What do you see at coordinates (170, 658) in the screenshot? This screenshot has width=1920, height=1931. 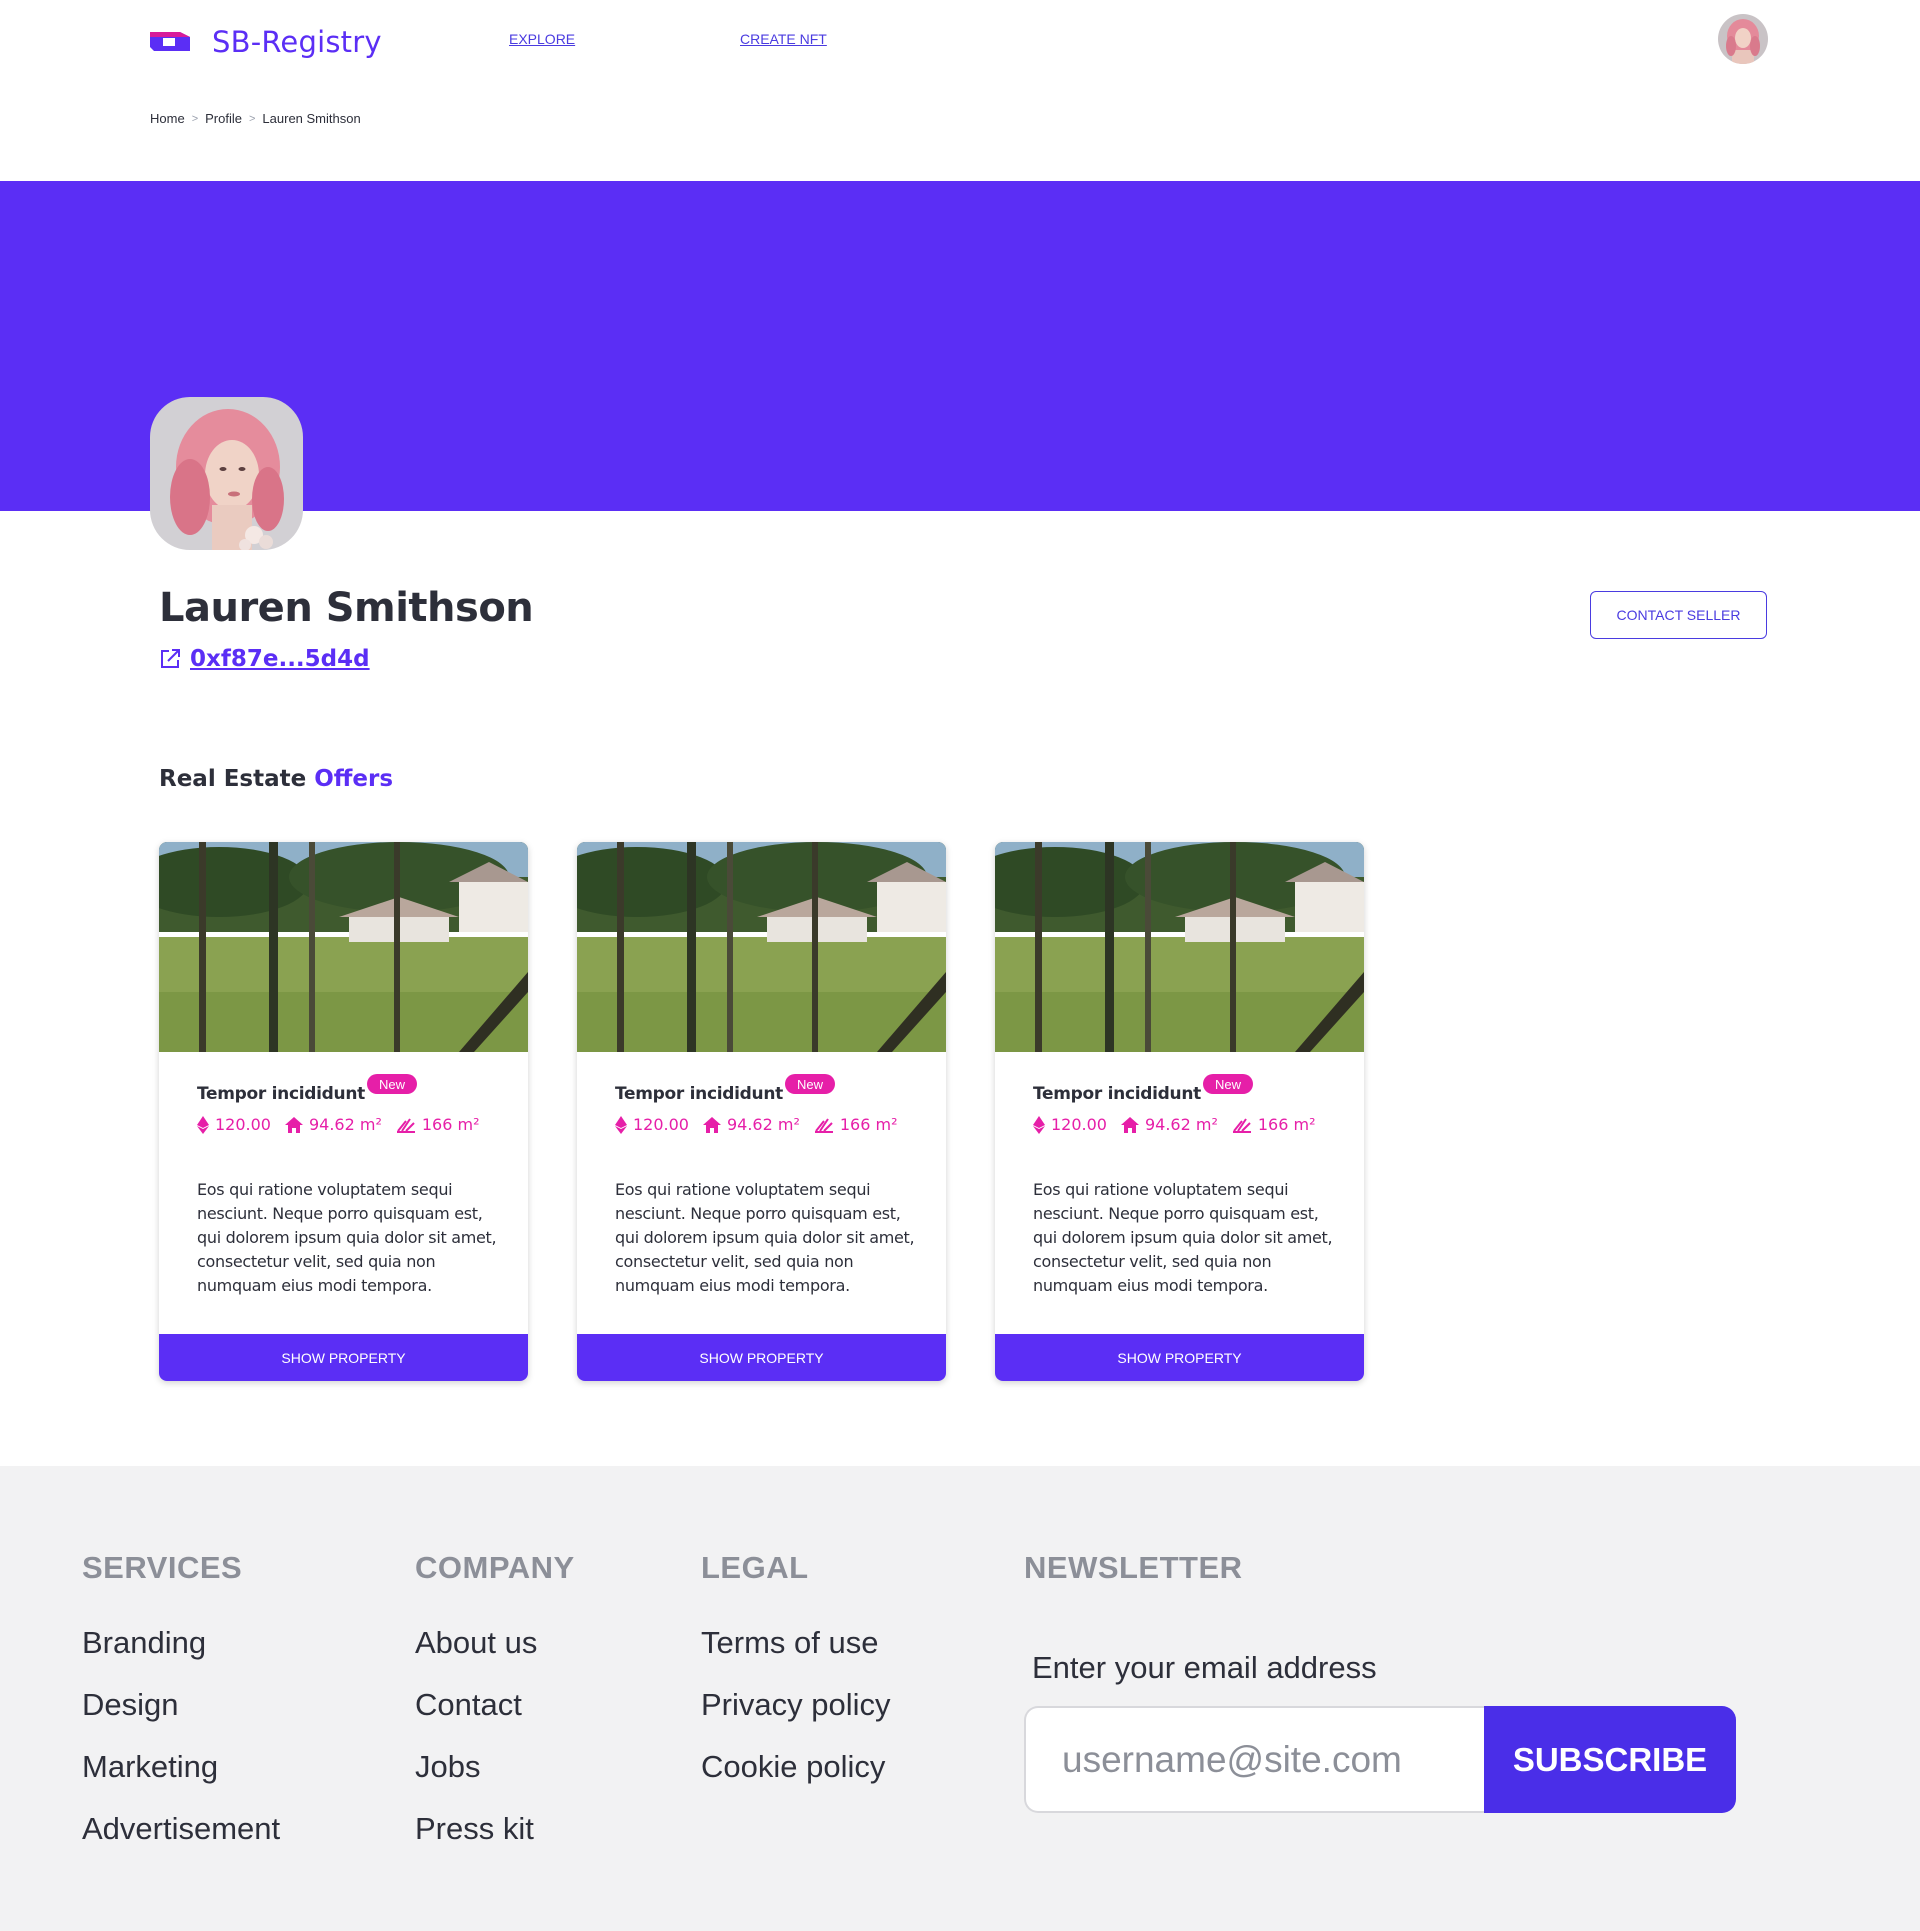 I see `external-link-icon` at bounding box center [170, 658].